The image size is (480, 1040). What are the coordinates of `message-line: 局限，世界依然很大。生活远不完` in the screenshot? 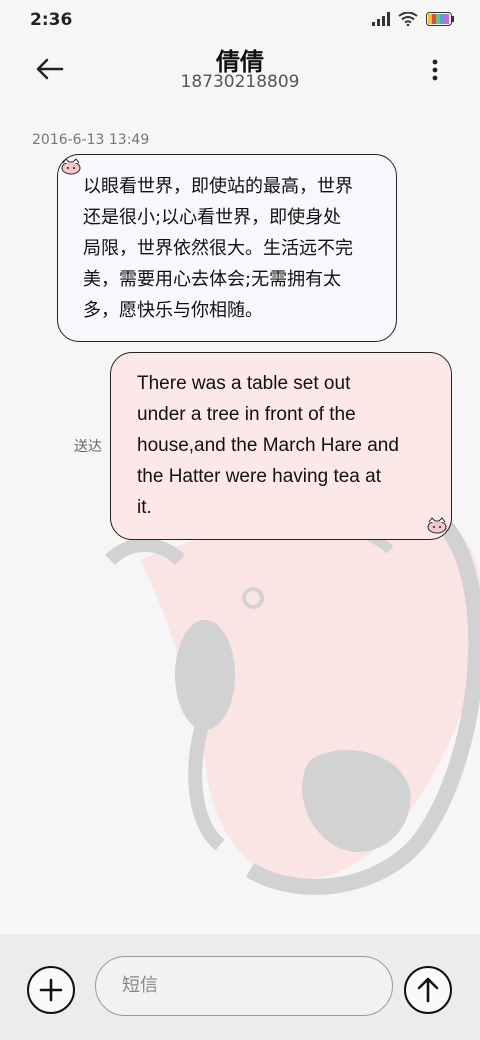 It's located at (218, 248).